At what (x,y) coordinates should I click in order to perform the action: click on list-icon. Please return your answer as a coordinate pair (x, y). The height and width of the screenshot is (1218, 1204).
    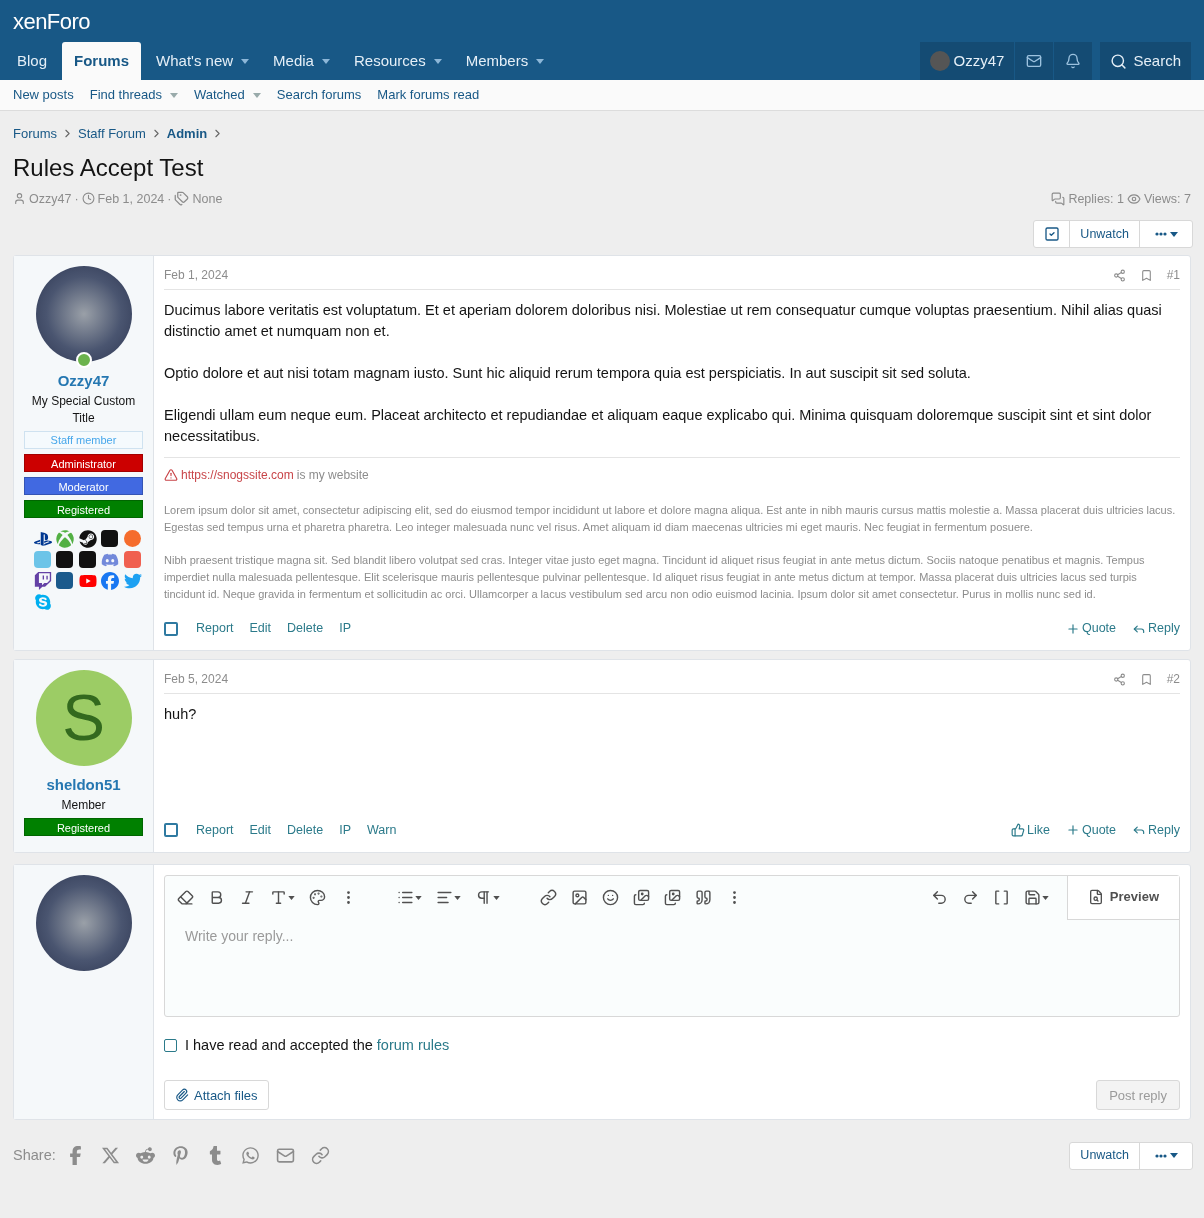
    Looking at the image, I should click on (409, 897).